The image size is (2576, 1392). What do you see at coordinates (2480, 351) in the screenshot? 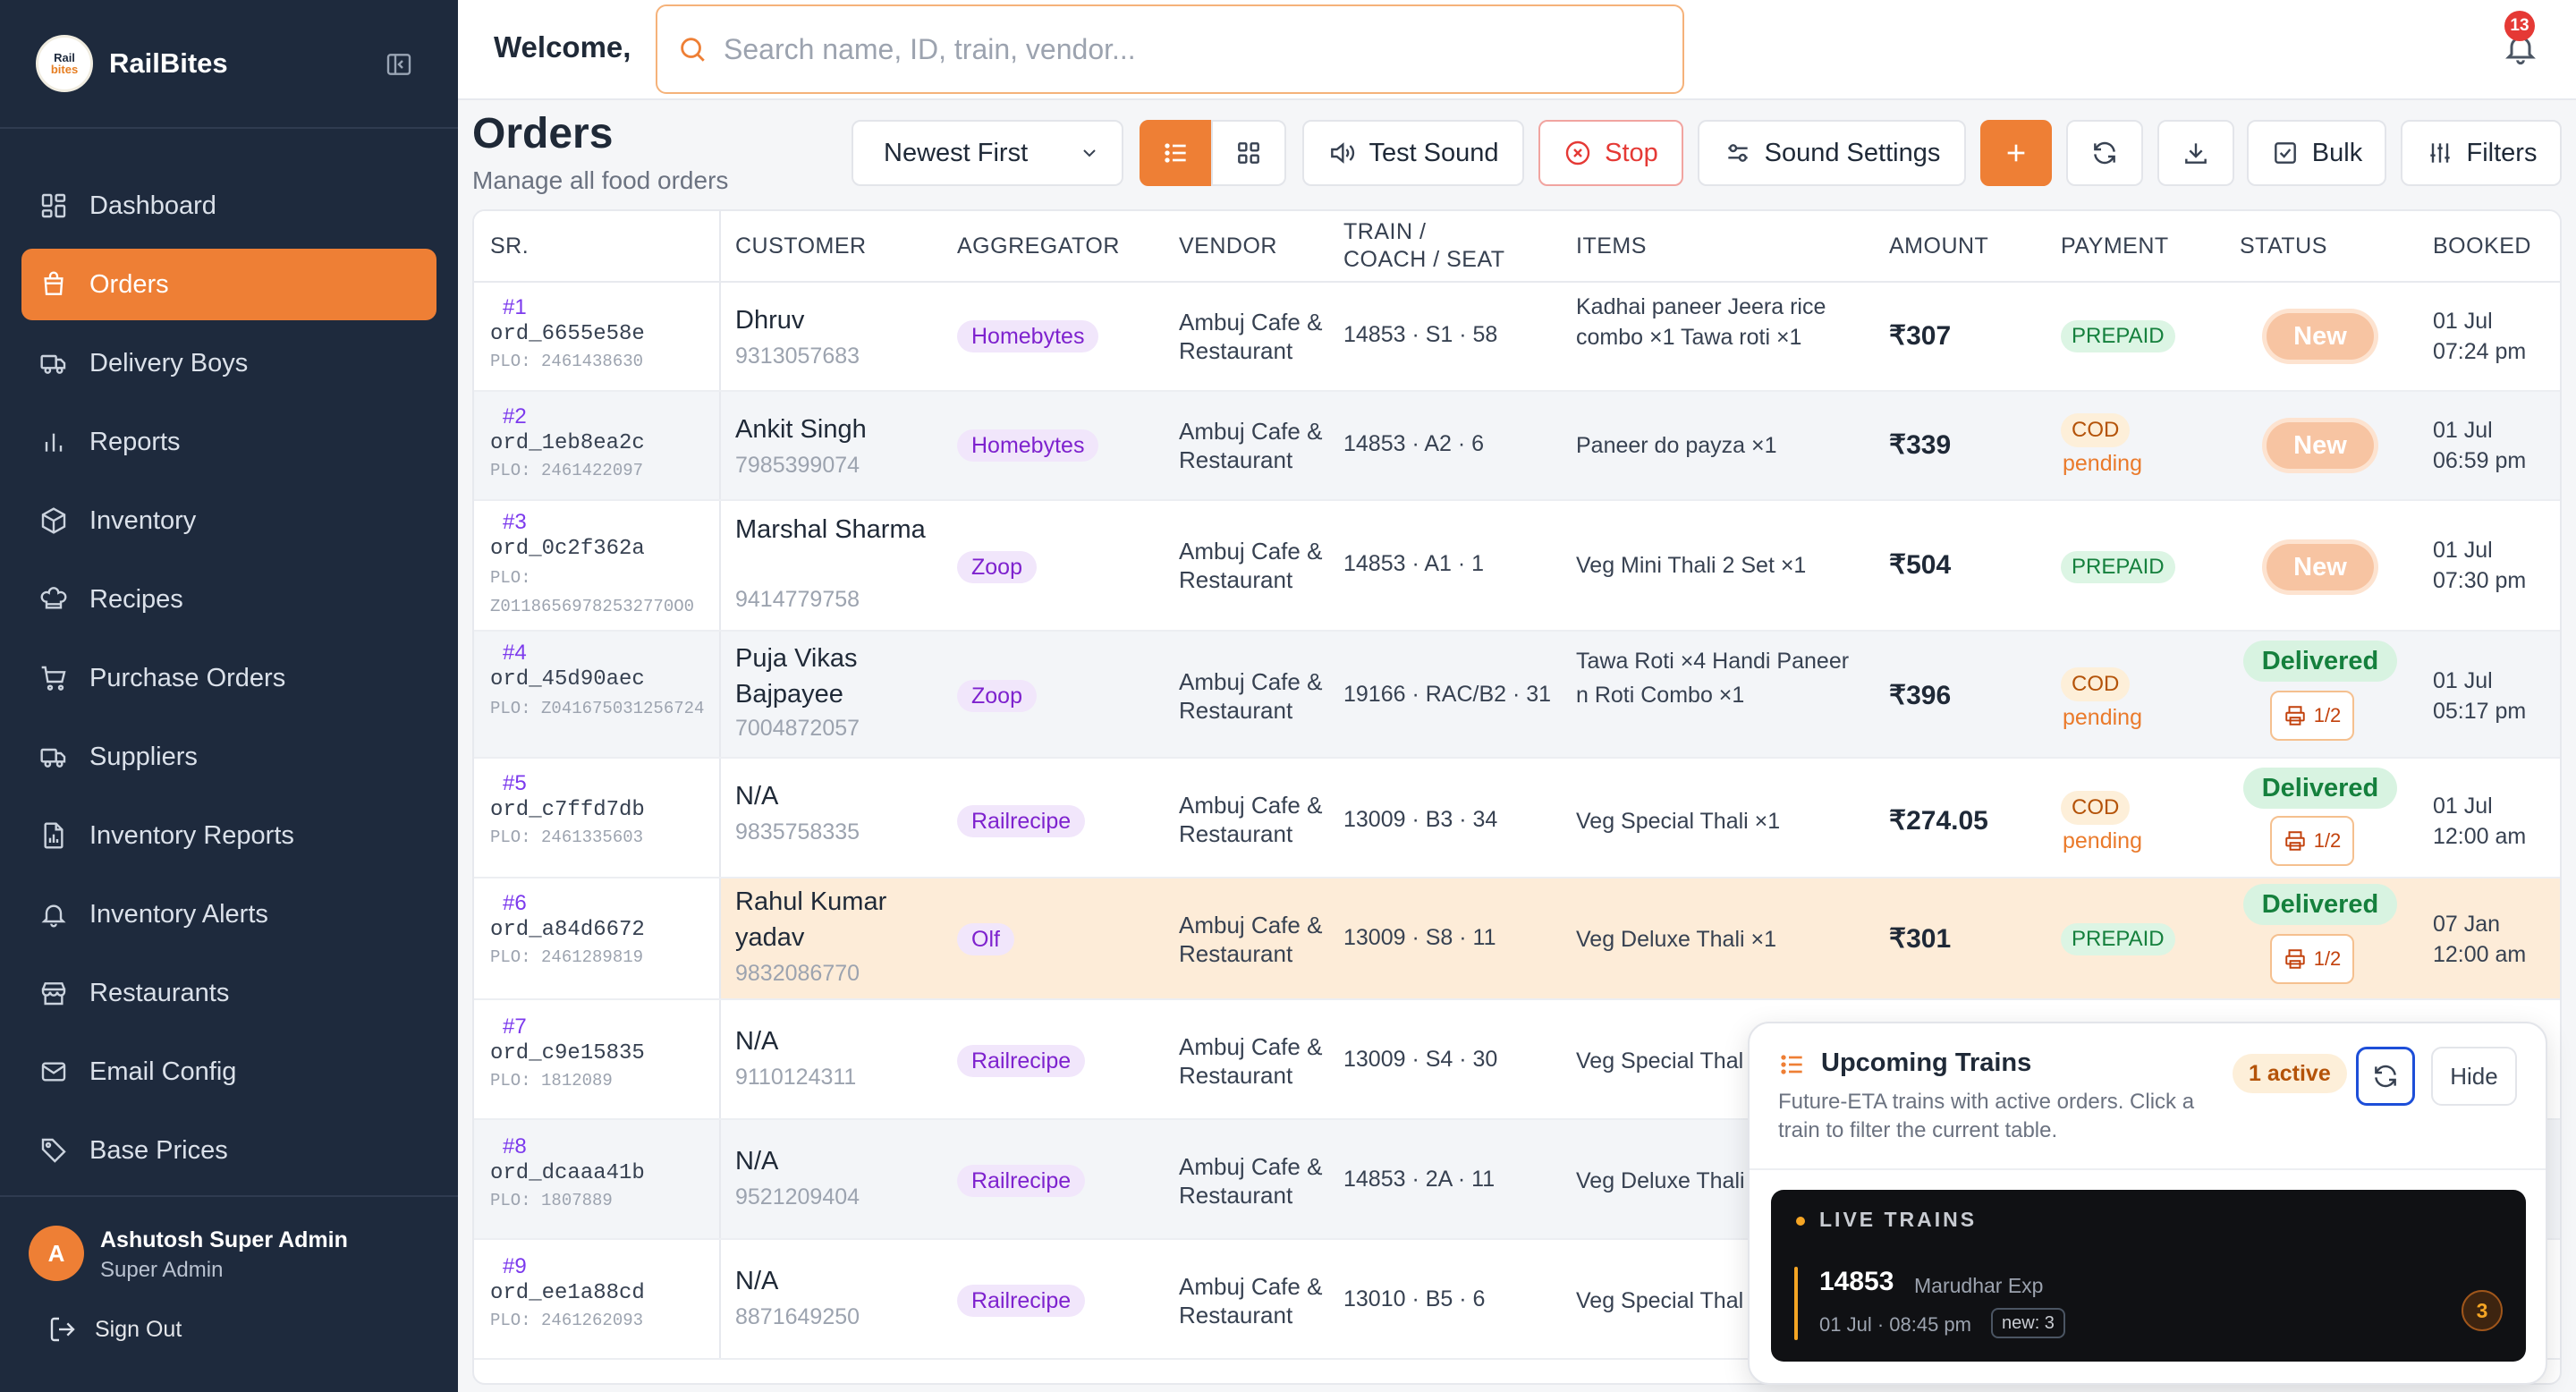
I see `booked-hour: 07:24 pm` at bounding box center [2480, 351].